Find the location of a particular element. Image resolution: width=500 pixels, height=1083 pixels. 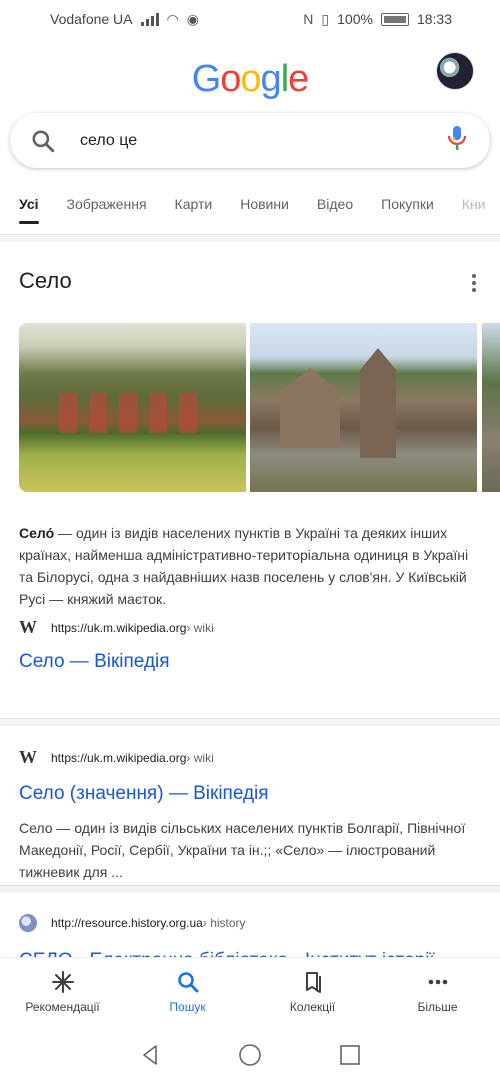

tab-video: Відео is located at coordinates (335, 208).